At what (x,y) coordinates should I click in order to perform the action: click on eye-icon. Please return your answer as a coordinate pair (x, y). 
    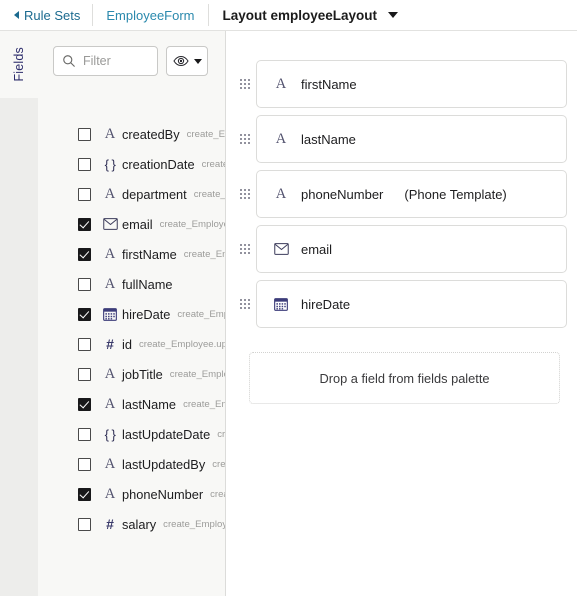
    Looking at the image, I should click on (180, 61).